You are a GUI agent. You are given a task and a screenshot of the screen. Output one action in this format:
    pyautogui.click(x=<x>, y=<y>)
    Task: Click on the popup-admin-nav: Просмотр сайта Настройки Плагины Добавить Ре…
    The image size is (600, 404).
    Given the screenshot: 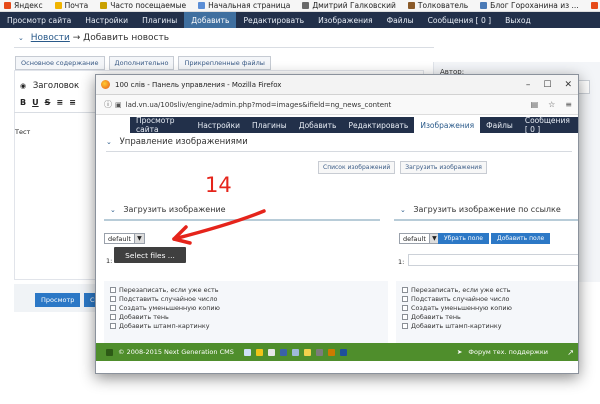 What is the action you would take?
    pyautogui.click(x=354, y=125)
    